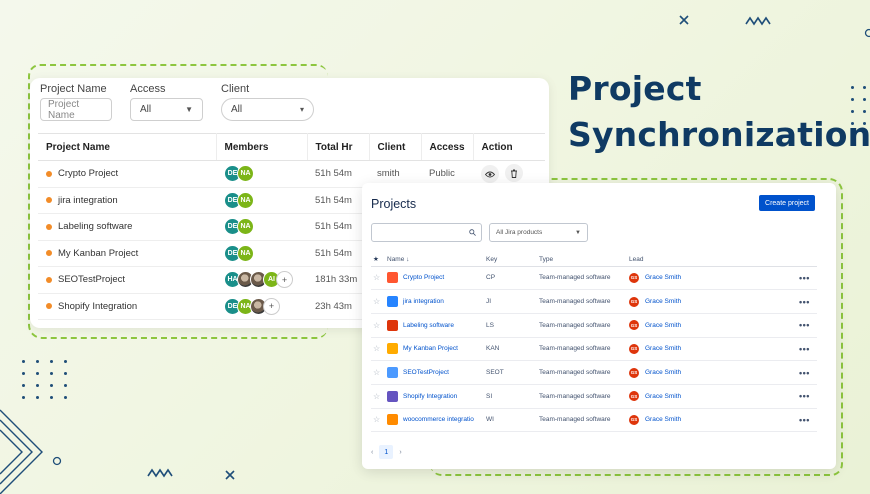 This screenshot has width=870, height=494. I want to click on create-project-button: Create project, so click(787, 203).